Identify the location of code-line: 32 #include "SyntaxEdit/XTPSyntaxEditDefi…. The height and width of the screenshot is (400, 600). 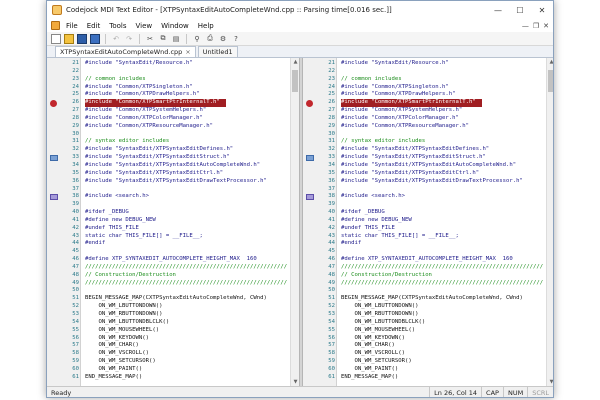
(173, 150).